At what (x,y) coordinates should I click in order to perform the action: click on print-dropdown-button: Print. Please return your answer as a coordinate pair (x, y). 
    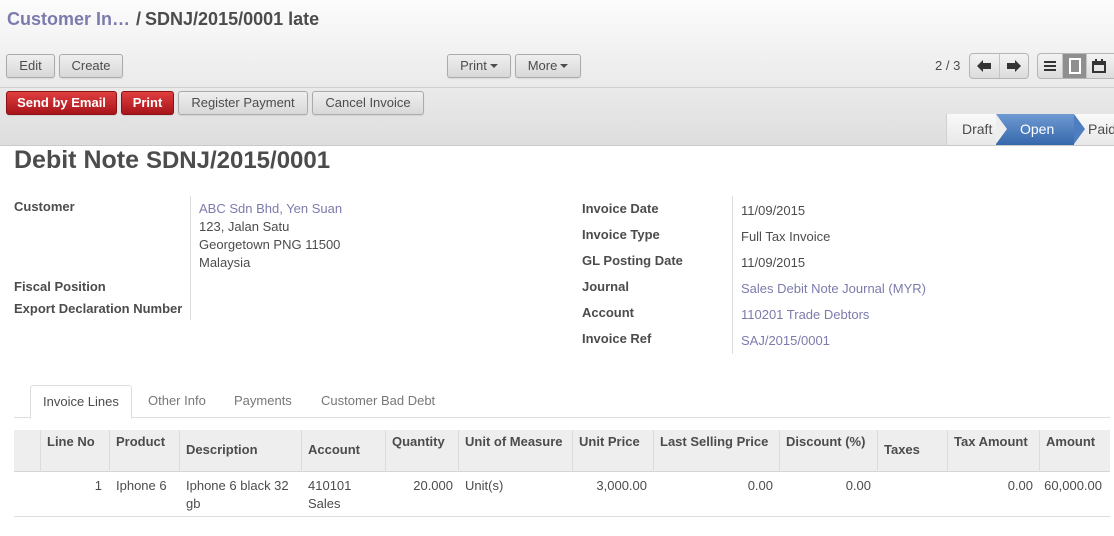
    Looking at the image, I should click on (479, 66).